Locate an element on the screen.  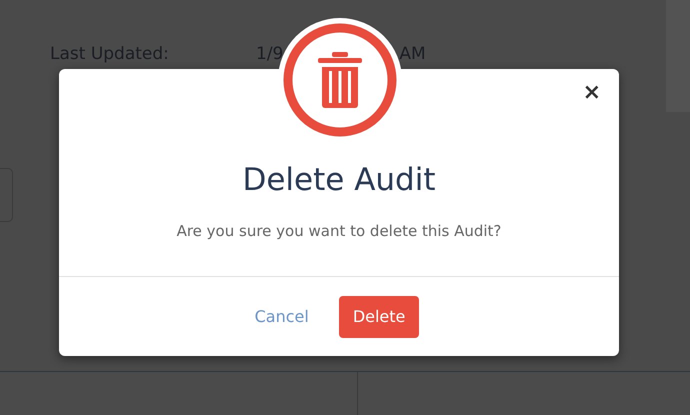
delete-button: Delete is located at coordinates (379, 317).